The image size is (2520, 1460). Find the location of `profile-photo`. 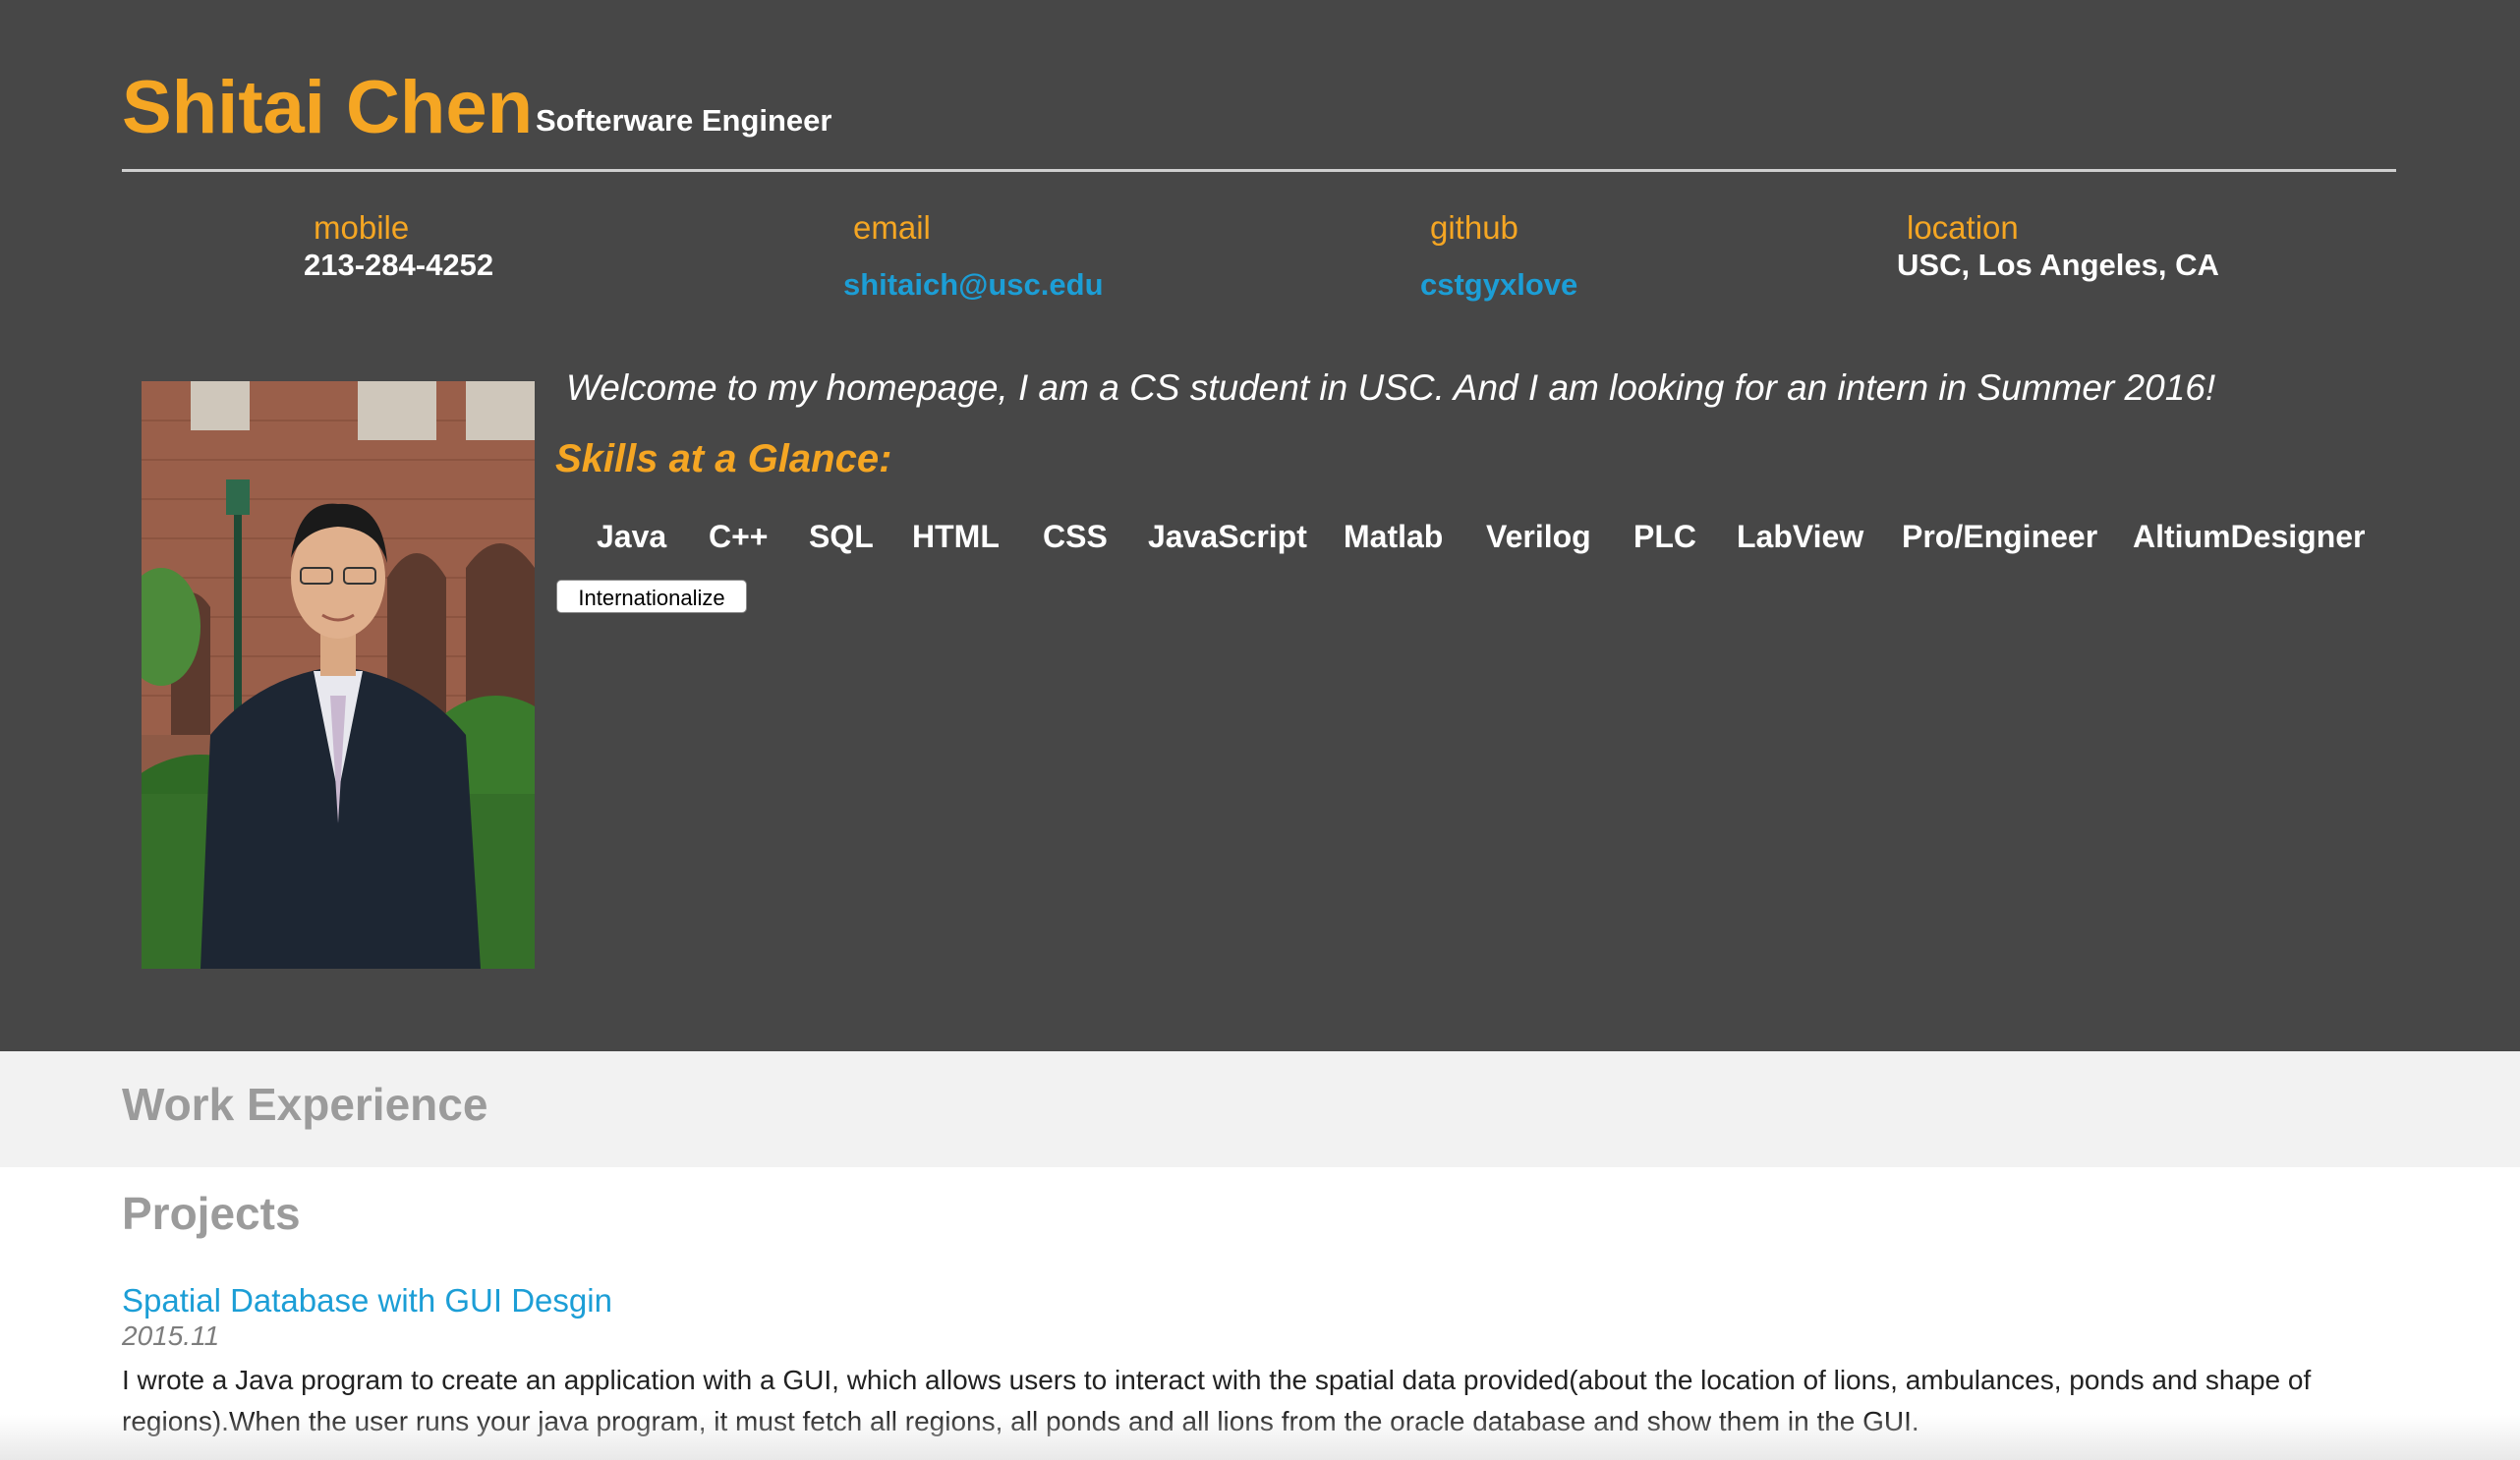

profile-photo is located at coordinates (338, 675).